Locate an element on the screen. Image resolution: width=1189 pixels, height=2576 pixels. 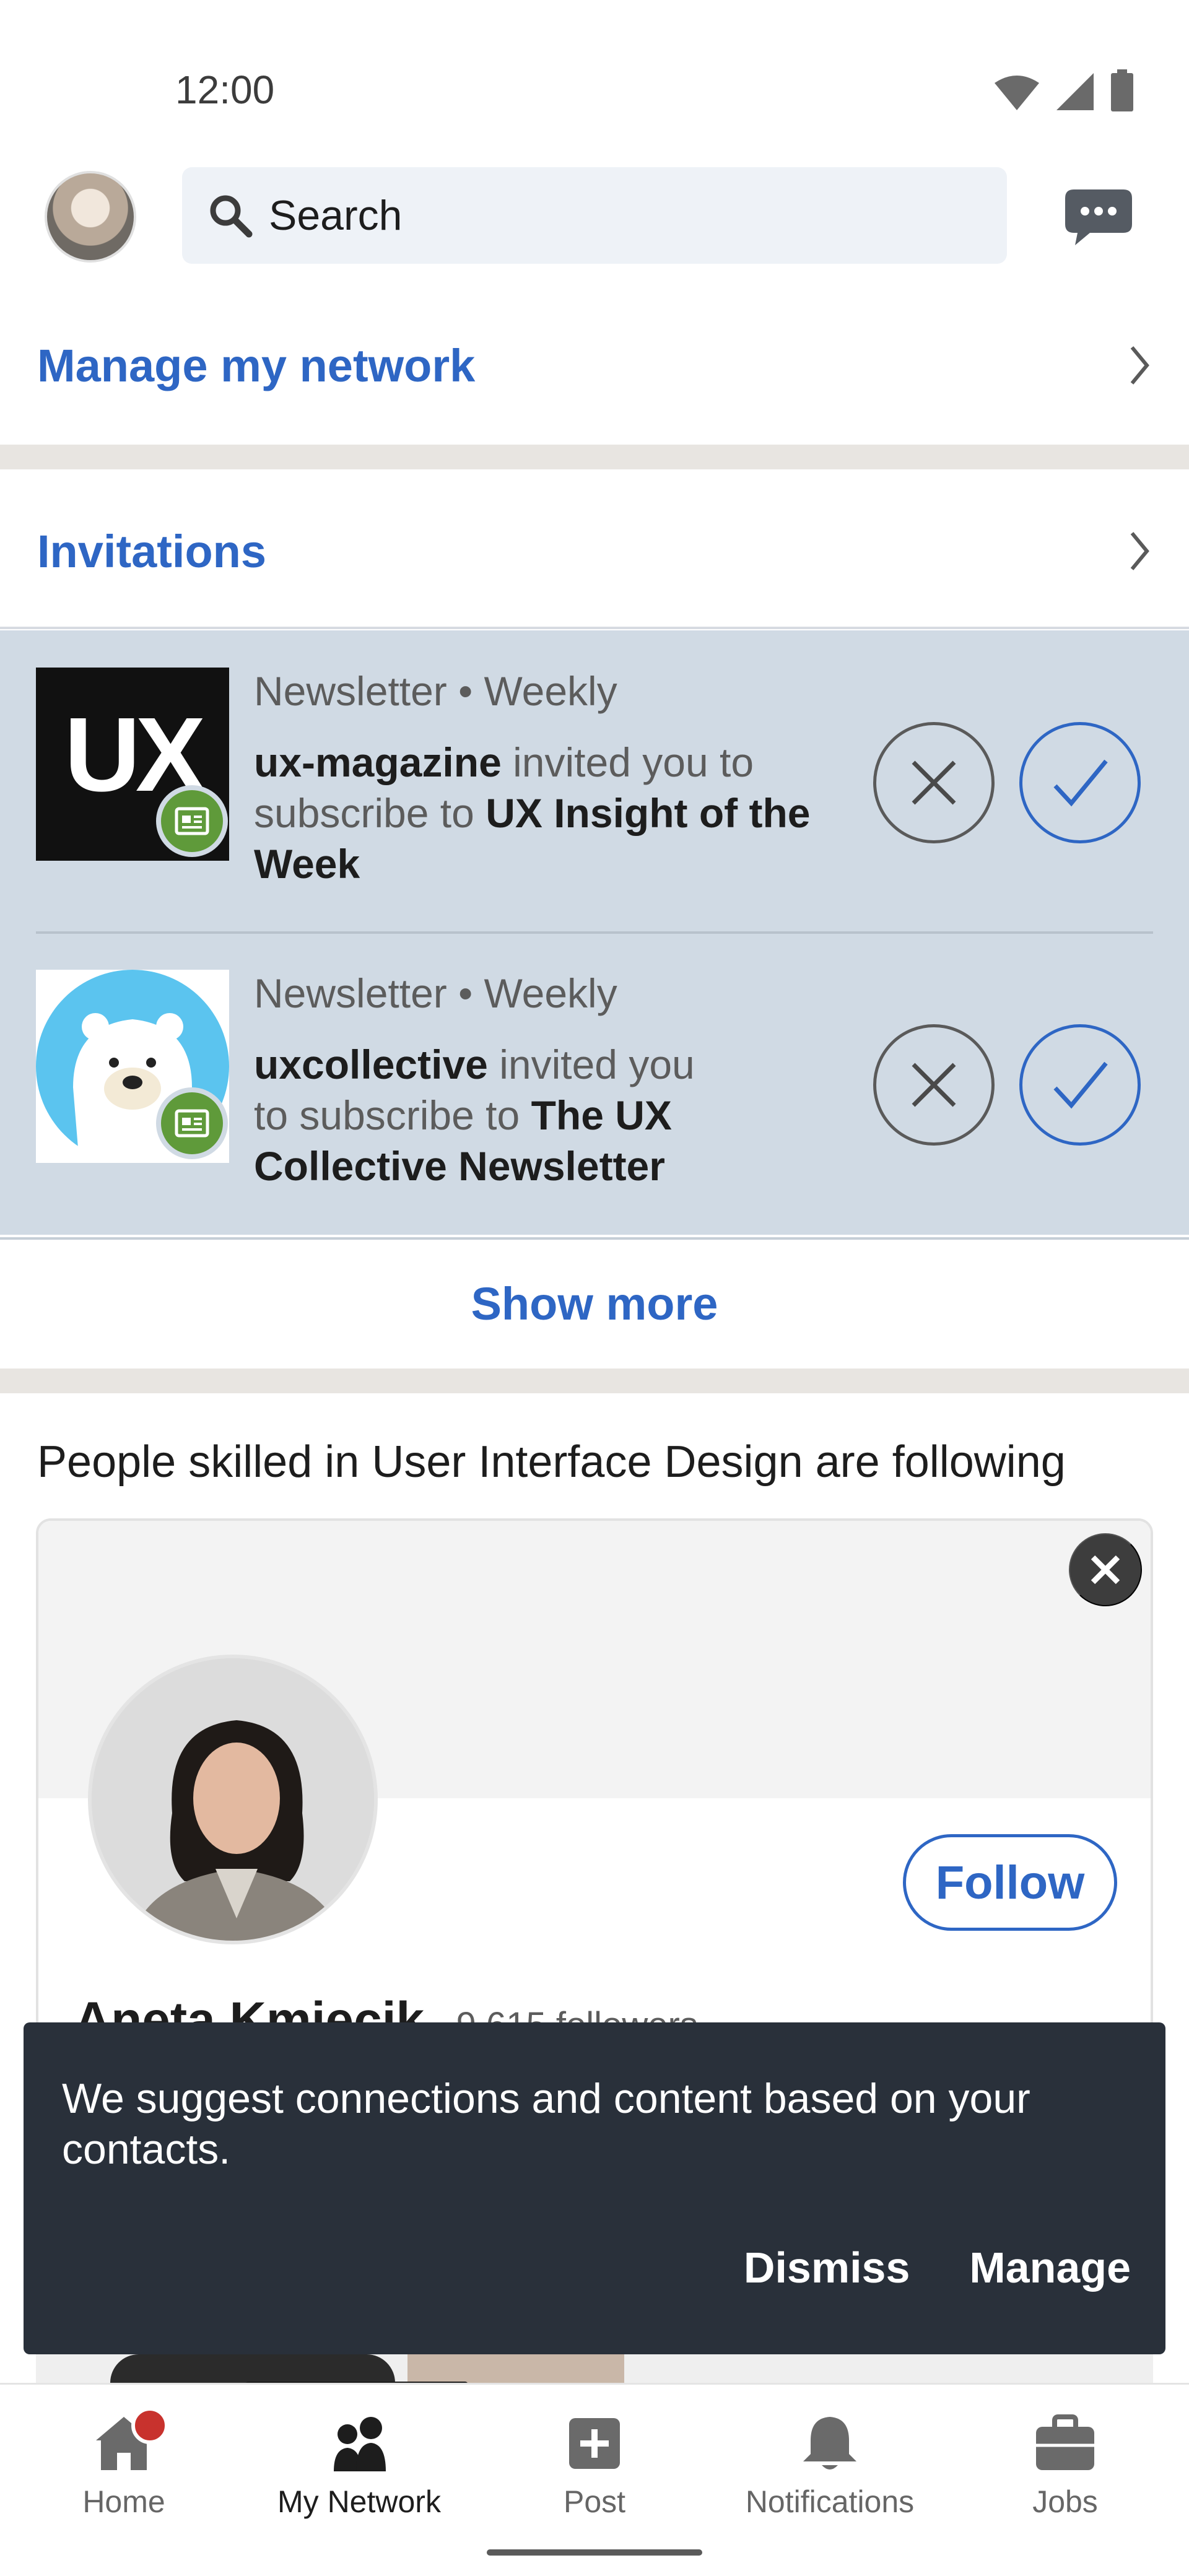
dismiss-button: Dismiss is located at coordinates (827, 2267).